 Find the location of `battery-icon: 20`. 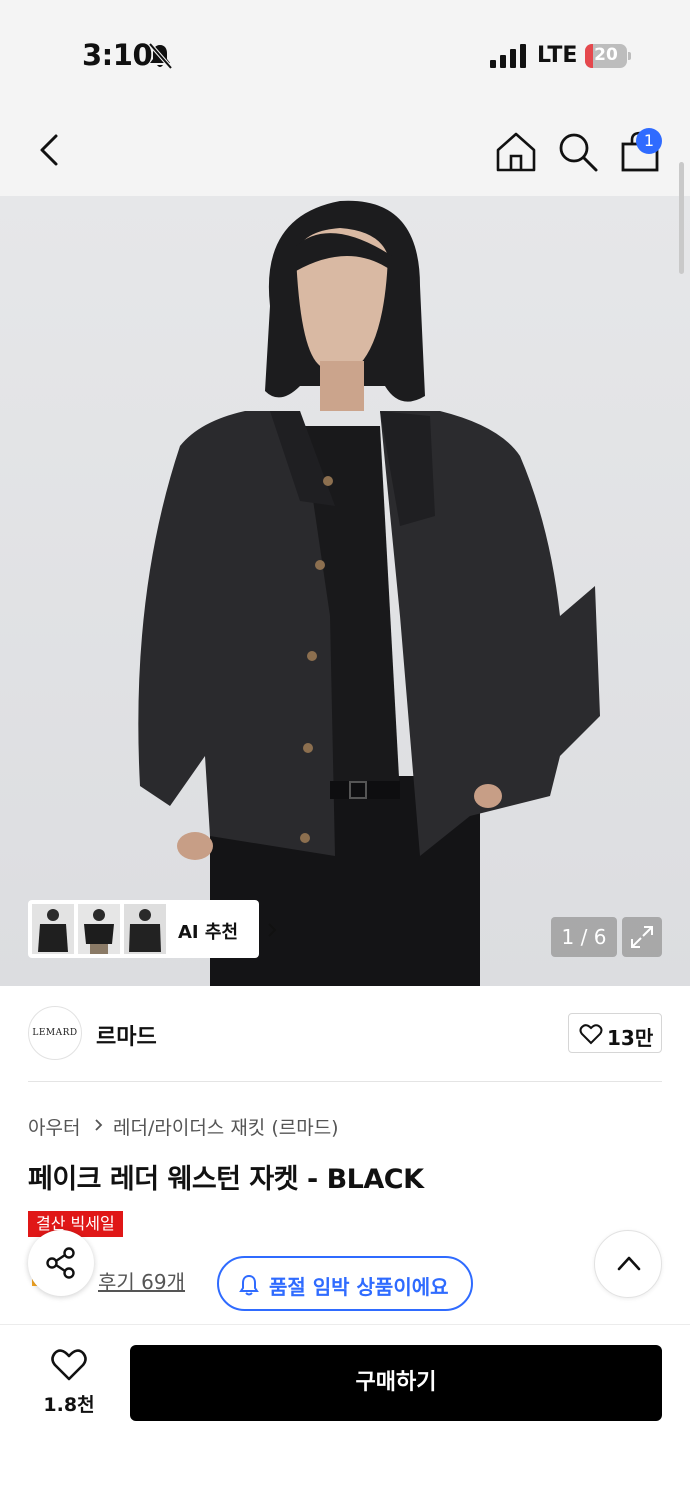

battery-icon: 20 is located at coordinates (608, 56).